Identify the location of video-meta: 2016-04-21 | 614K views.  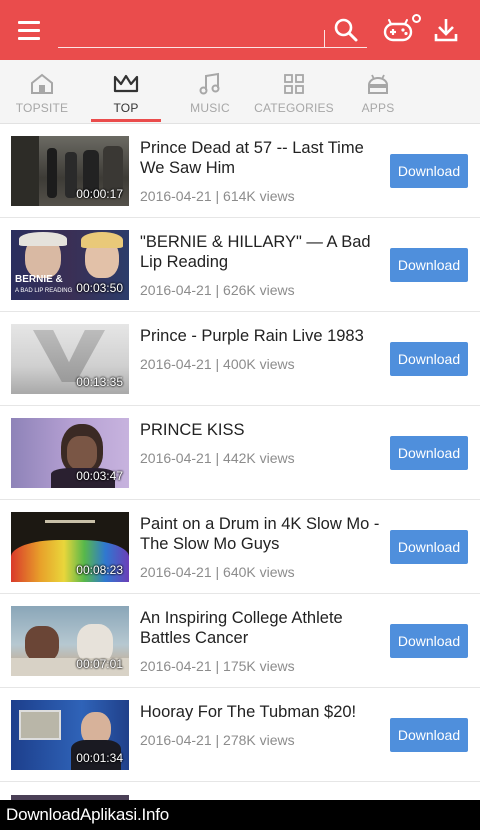
(217, 196).